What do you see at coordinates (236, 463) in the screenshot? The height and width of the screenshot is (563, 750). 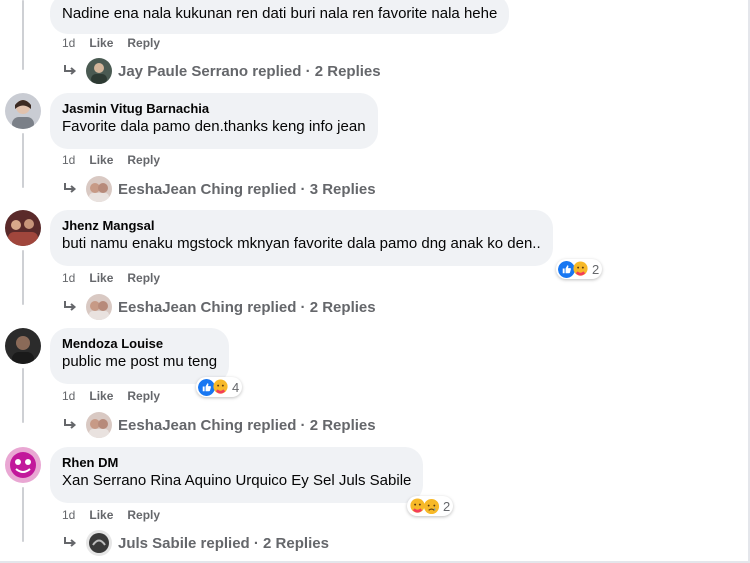 I see `comment-author: Rhen DM` at bounding box center [236, 463].